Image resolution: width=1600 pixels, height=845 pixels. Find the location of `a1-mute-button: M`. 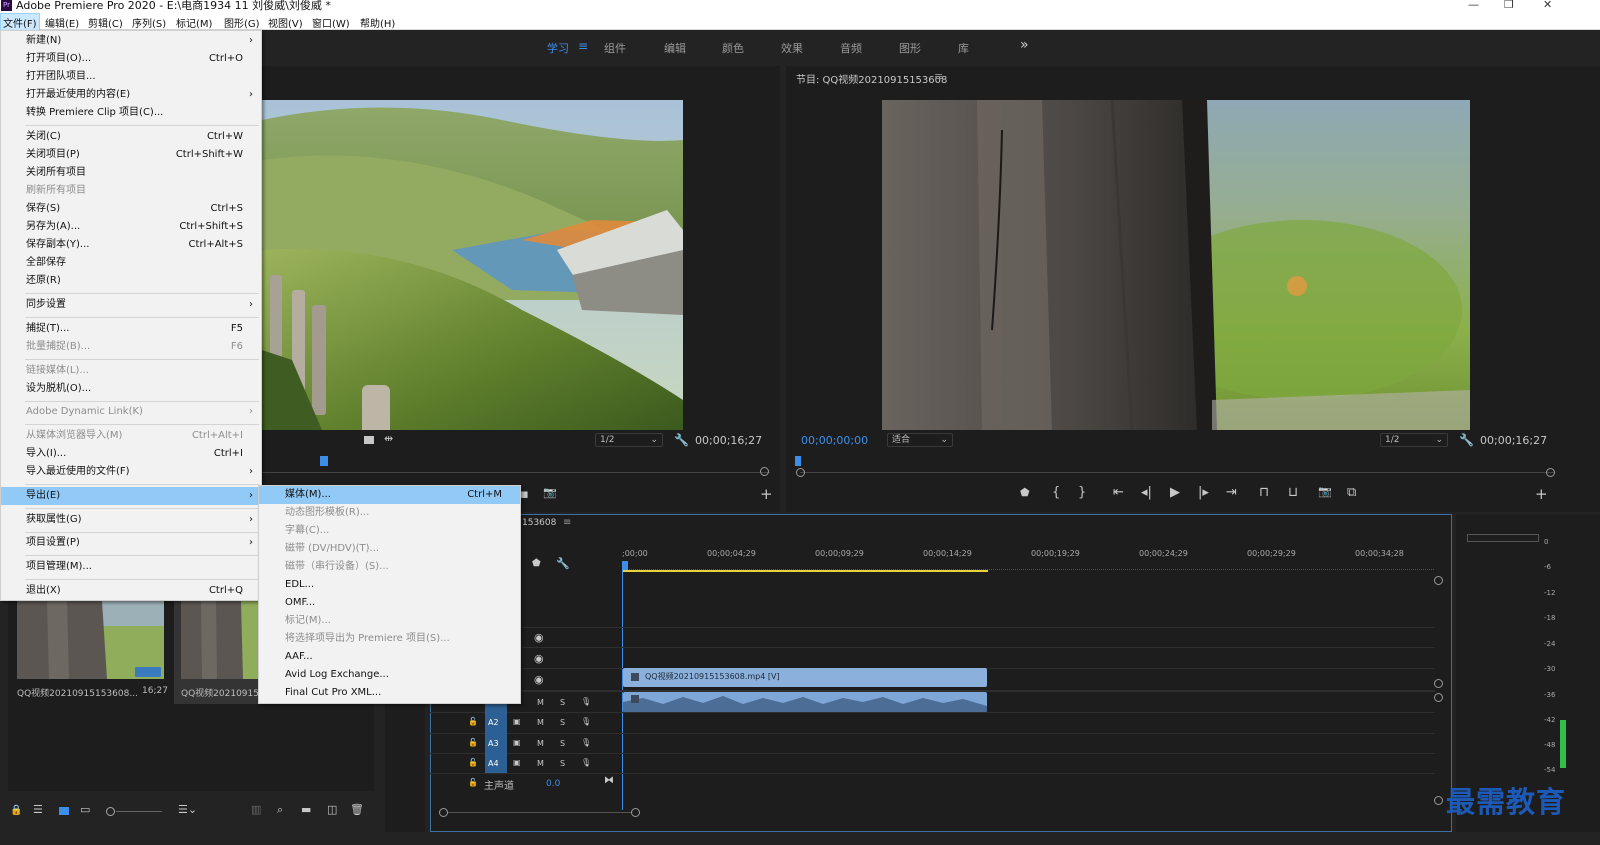

a1-mute-button: M is located at coordinates (540, 702).